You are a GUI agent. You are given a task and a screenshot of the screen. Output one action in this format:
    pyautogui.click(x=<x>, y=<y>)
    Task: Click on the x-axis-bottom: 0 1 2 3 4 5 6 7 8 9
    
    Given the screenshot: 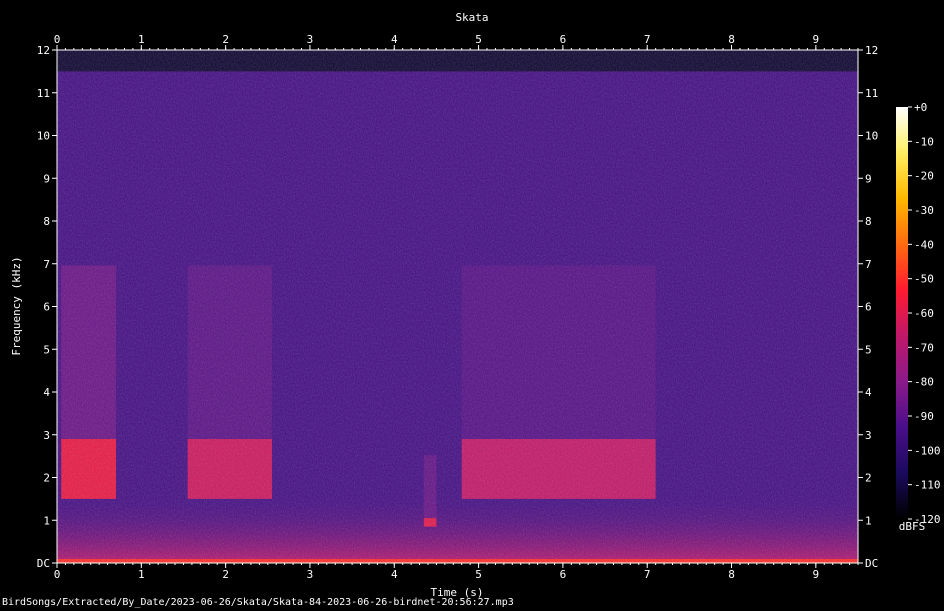 What is the action you would take?
    pyautogui.click(x=456, y=572)
    